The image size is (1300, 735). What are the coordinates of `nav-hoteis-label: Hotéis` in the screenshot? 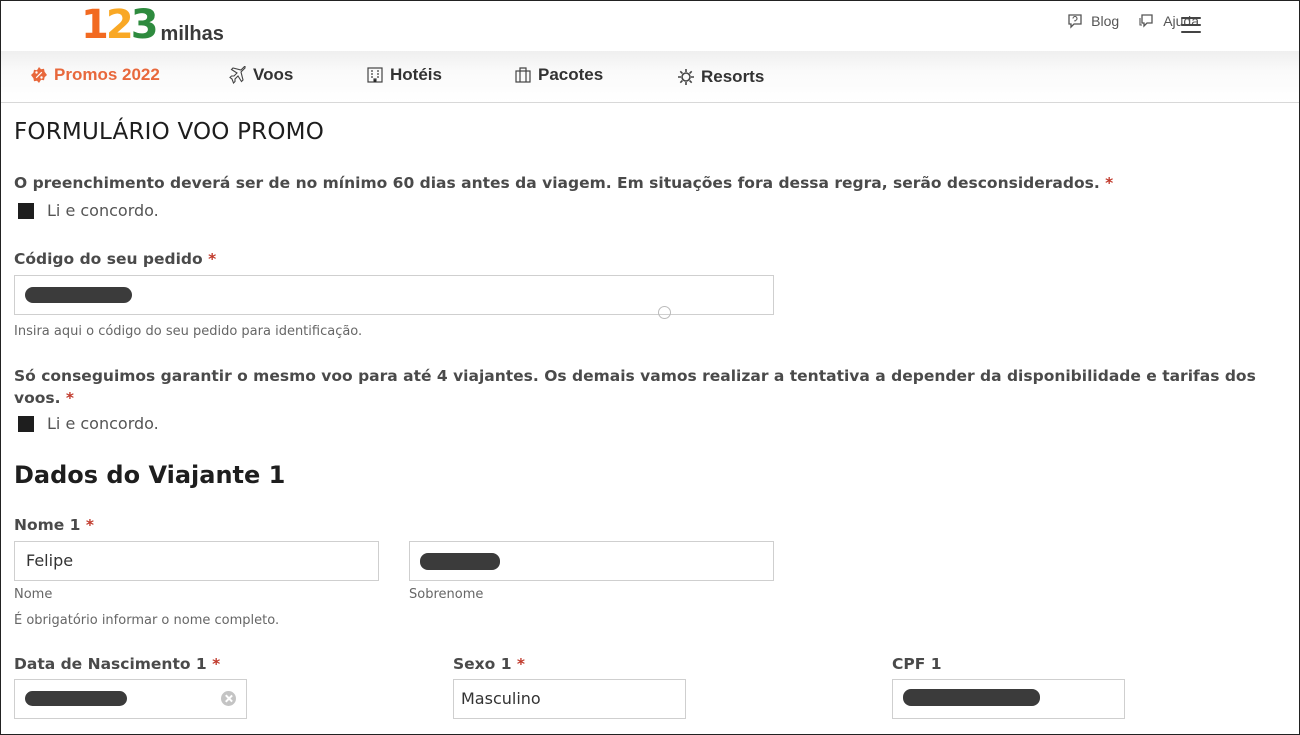 It's located at (416, 74).